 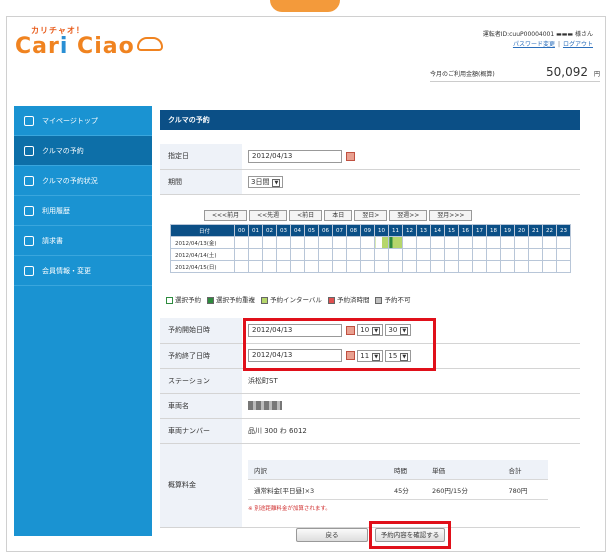 I want to click on nav-next-month: 翌月>>>, so click(x=451, y=215).